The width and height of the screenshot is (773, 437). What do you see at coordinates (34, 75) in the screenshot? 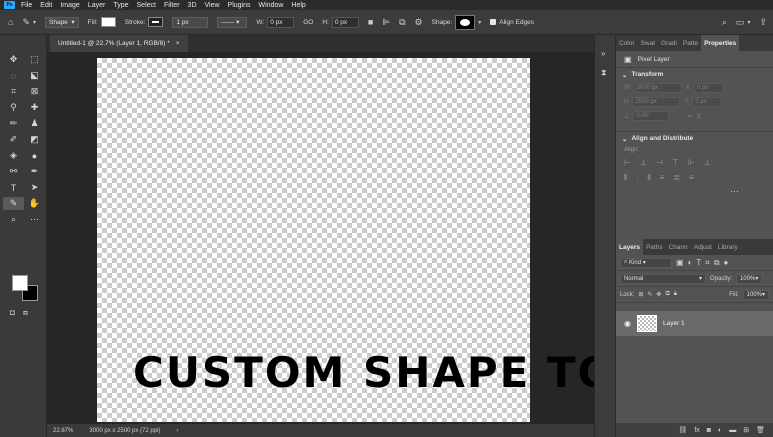
I see `object-selection-tool-icon: ⬕` at bounding box center [34, 75].